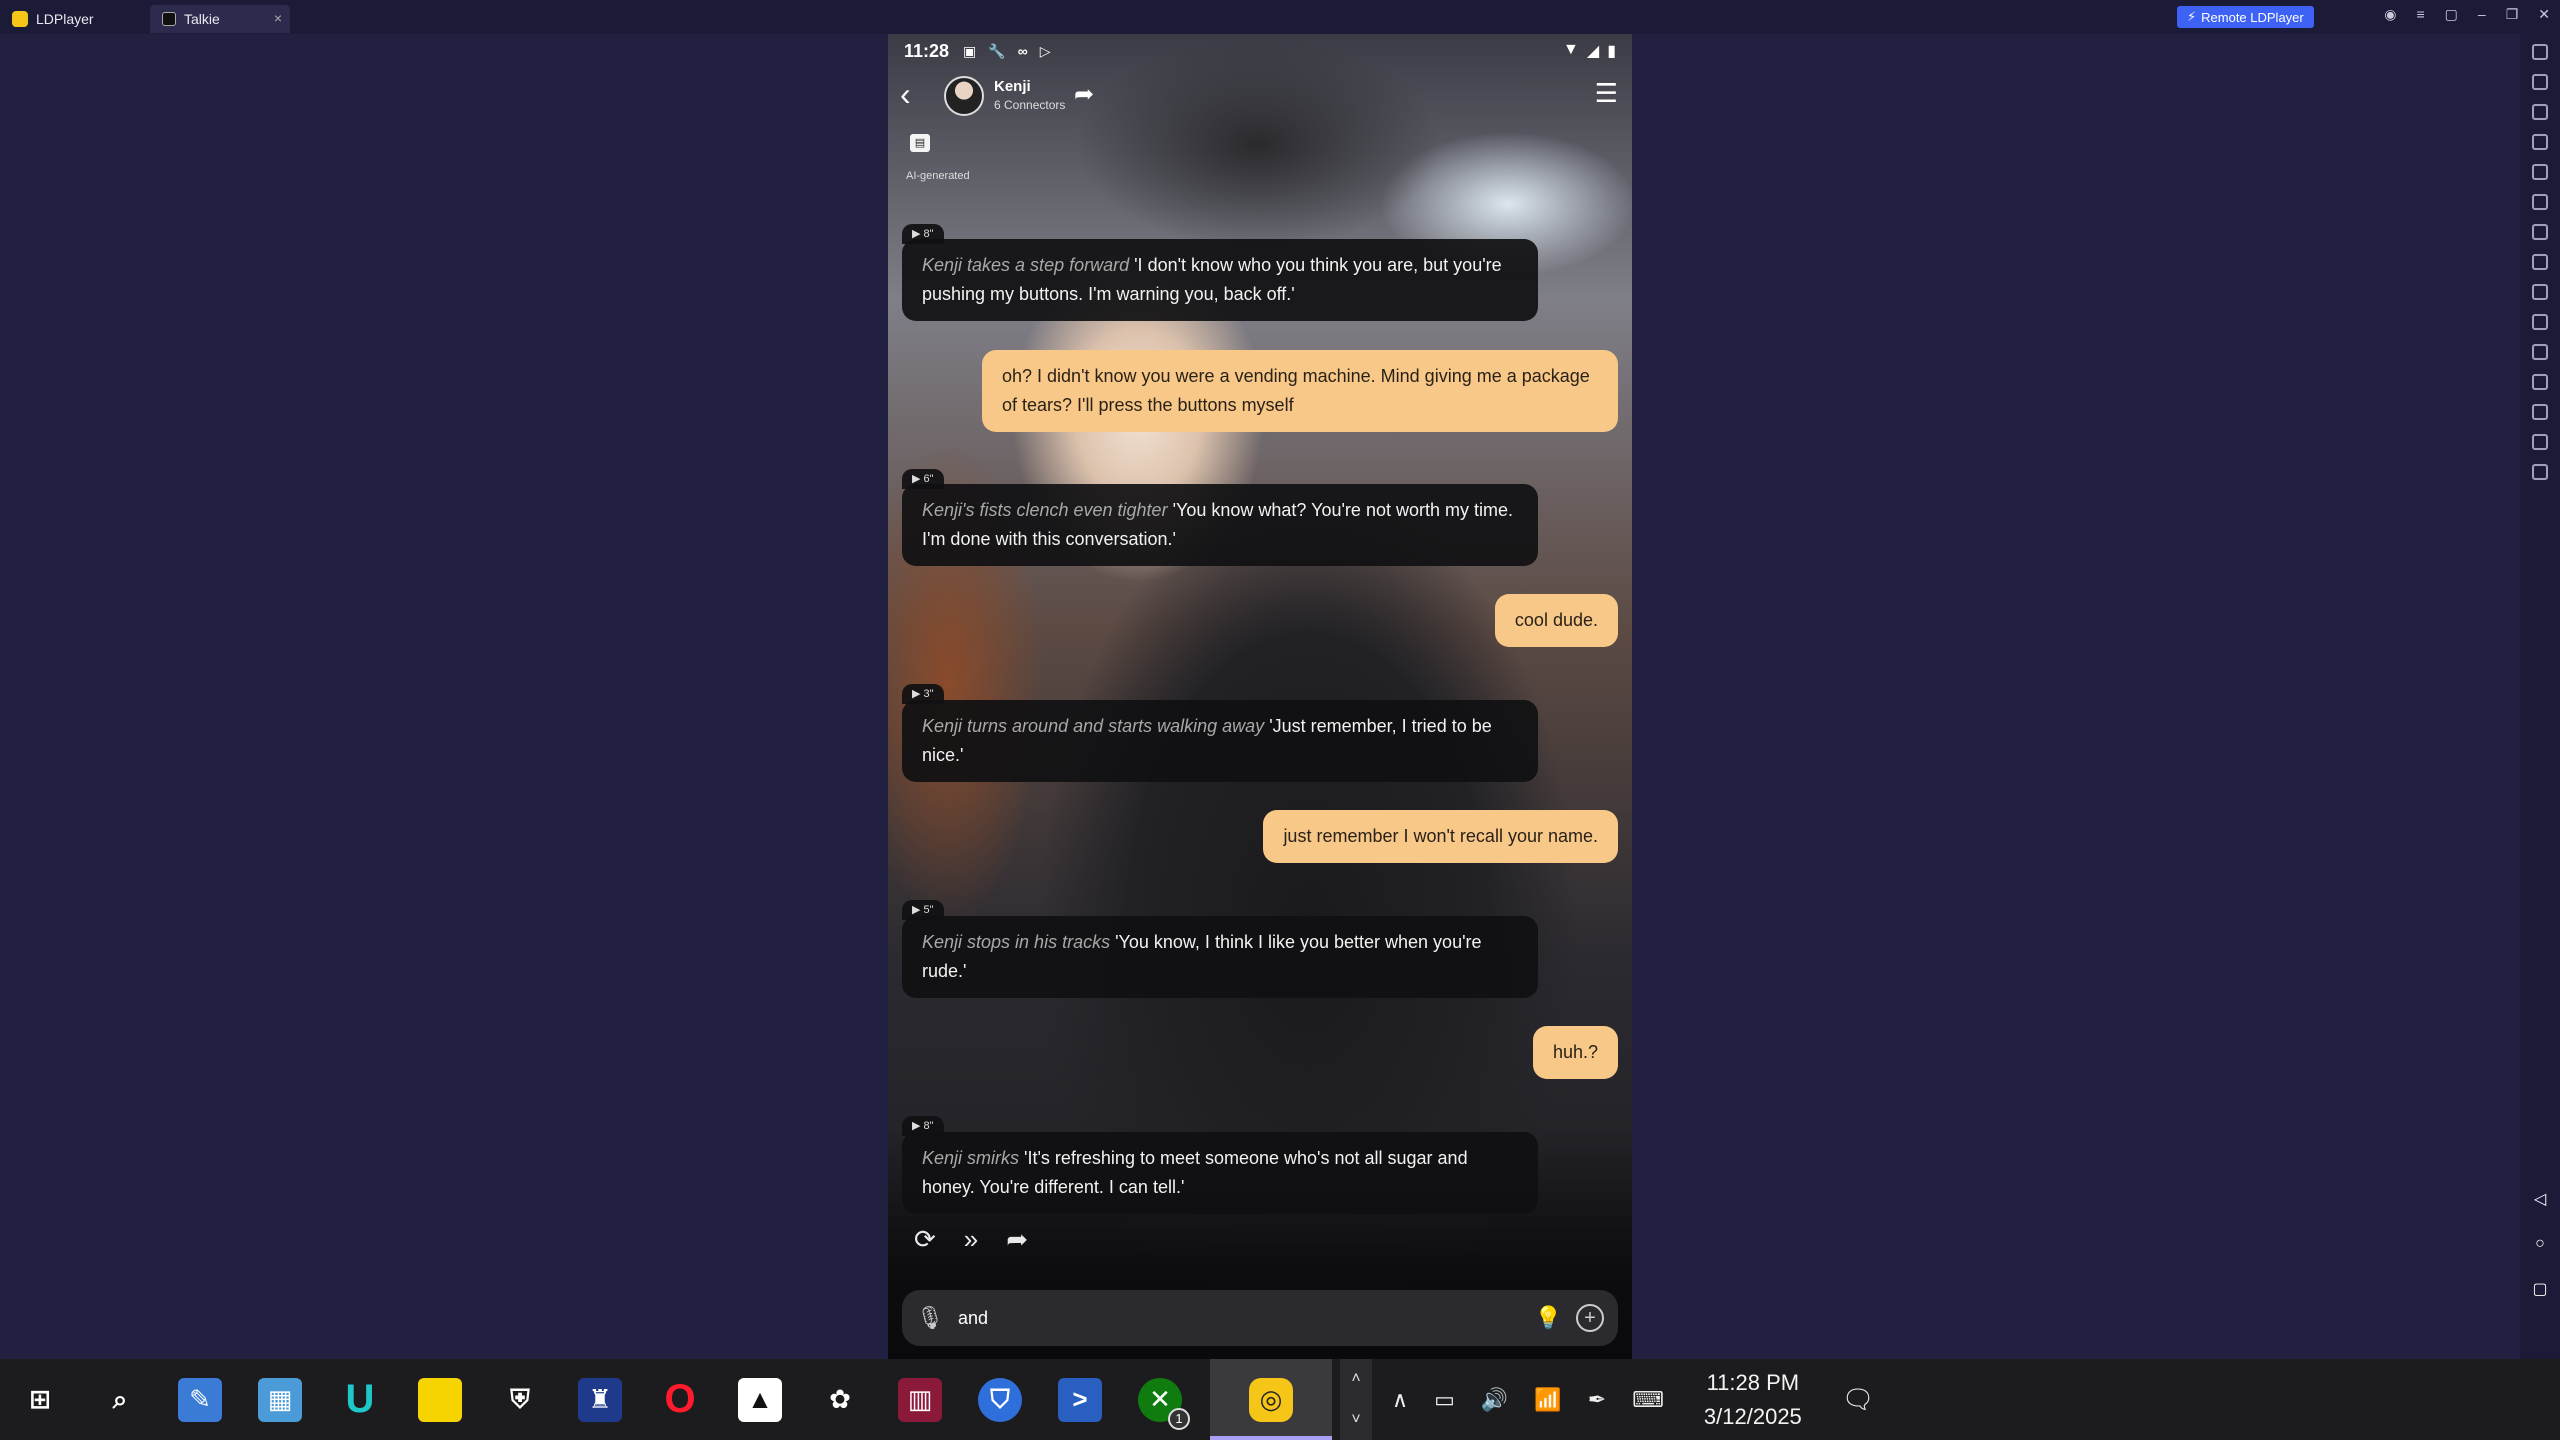  I want to click on chat-input-bar: 🎙 💡 +, so click(1260, 1318).